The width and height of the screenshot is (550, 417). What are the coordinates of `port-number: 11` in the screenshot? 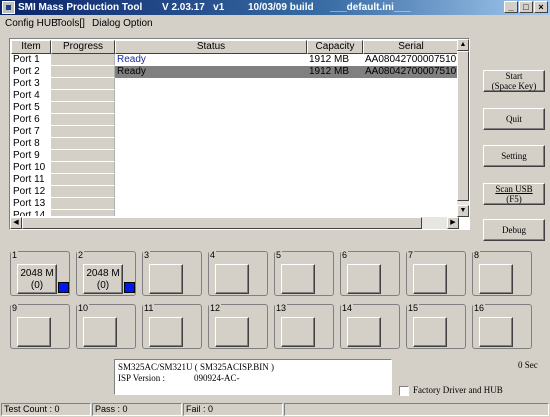 It's located at (149, 308).